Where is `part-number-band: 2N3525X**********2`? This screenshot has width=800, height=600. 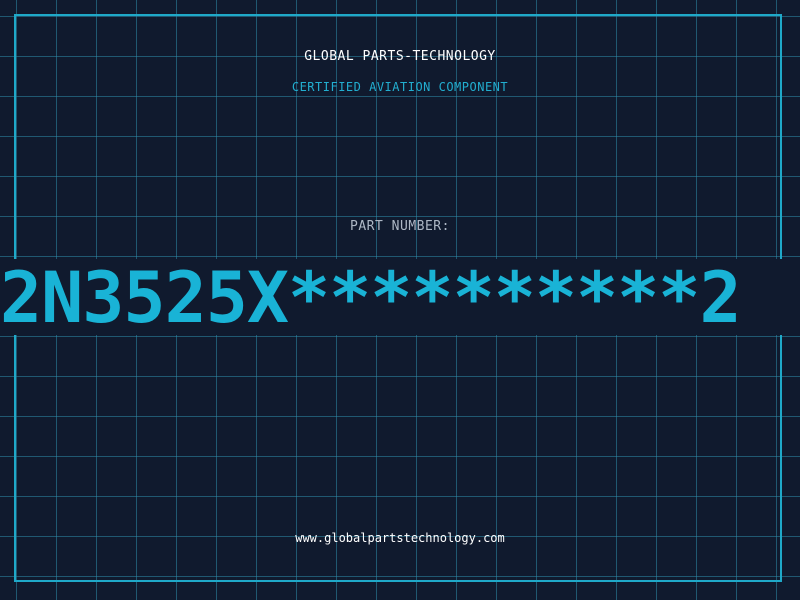 part-number-band: 2N3525X**********2 is located at coordinates (400, 297).